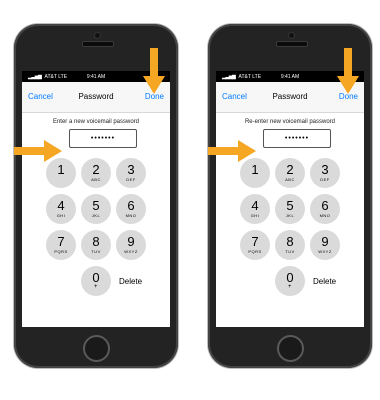 This screenshot has width=380, height=400. What do you see at coordinates (290, 122) in the screenshot?
I see `password-prompt: Re-enter new voicemail password` at bounding box center [290, 122].